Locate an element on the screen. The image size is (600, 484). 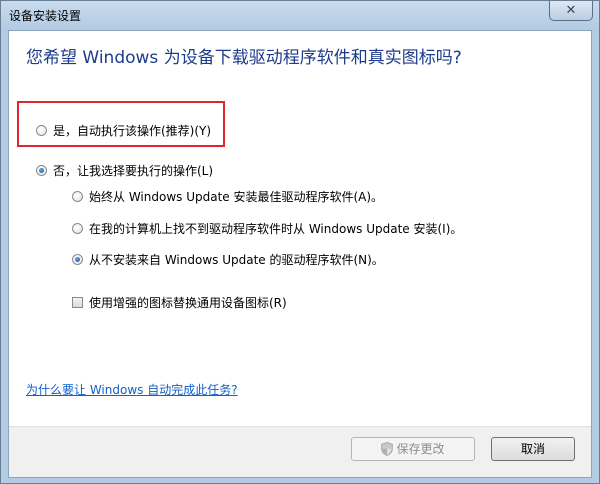
cancel-button: 取消 is located at coordinates (533, 449).